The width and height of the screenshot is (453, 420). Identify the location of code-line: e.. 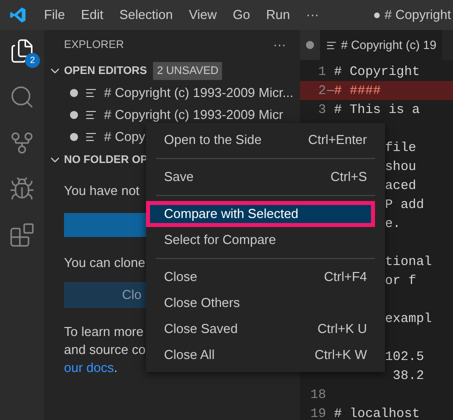
(393, 223).